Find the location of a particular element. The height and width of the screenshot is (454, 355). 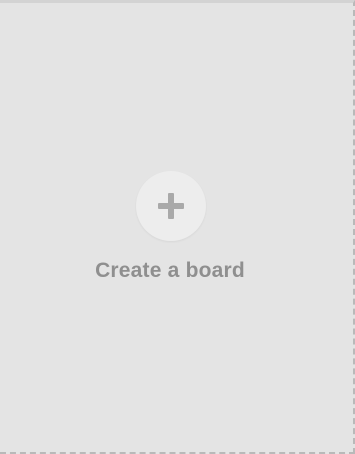

add-board-button is located at coordinates (171, 206).